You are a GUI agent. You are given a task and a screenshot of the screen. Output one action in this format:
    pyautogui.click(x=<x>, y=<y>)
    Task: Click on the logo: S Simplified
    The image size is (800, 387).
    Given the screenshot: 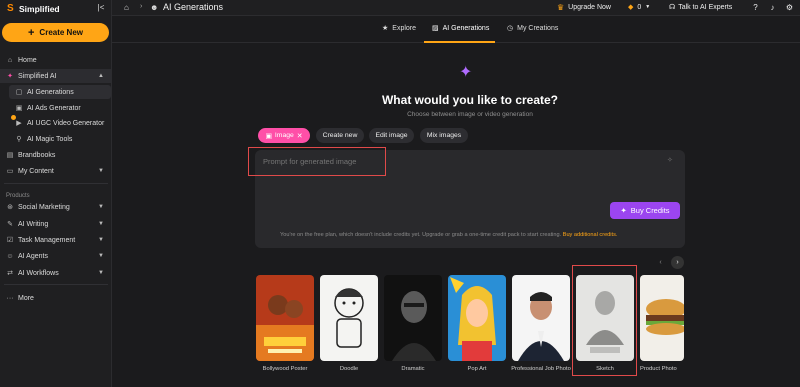 What is the action you would take?
    pyautogui.click(x=57, y=9)
    